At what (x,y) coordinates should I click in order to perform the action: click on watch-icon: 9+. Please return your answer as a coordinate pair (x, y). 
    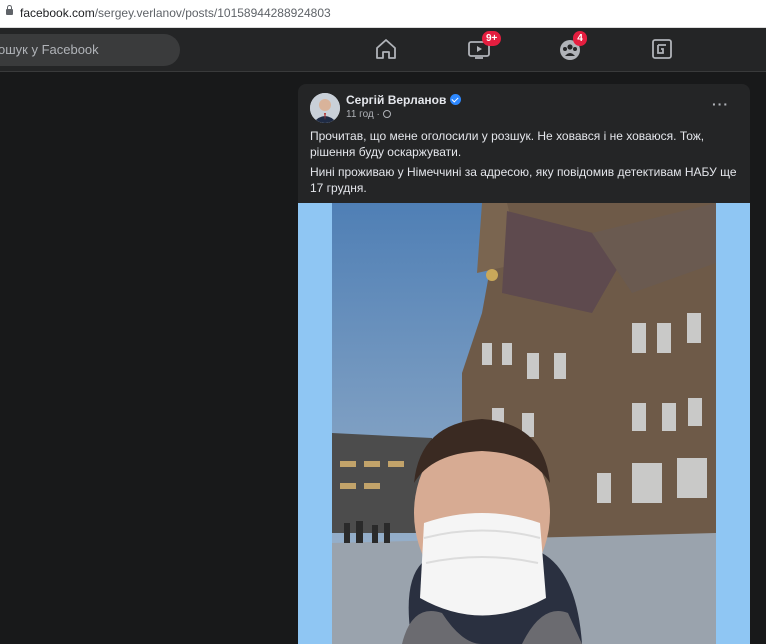
    Looking at the image, I should click on (484, 46).